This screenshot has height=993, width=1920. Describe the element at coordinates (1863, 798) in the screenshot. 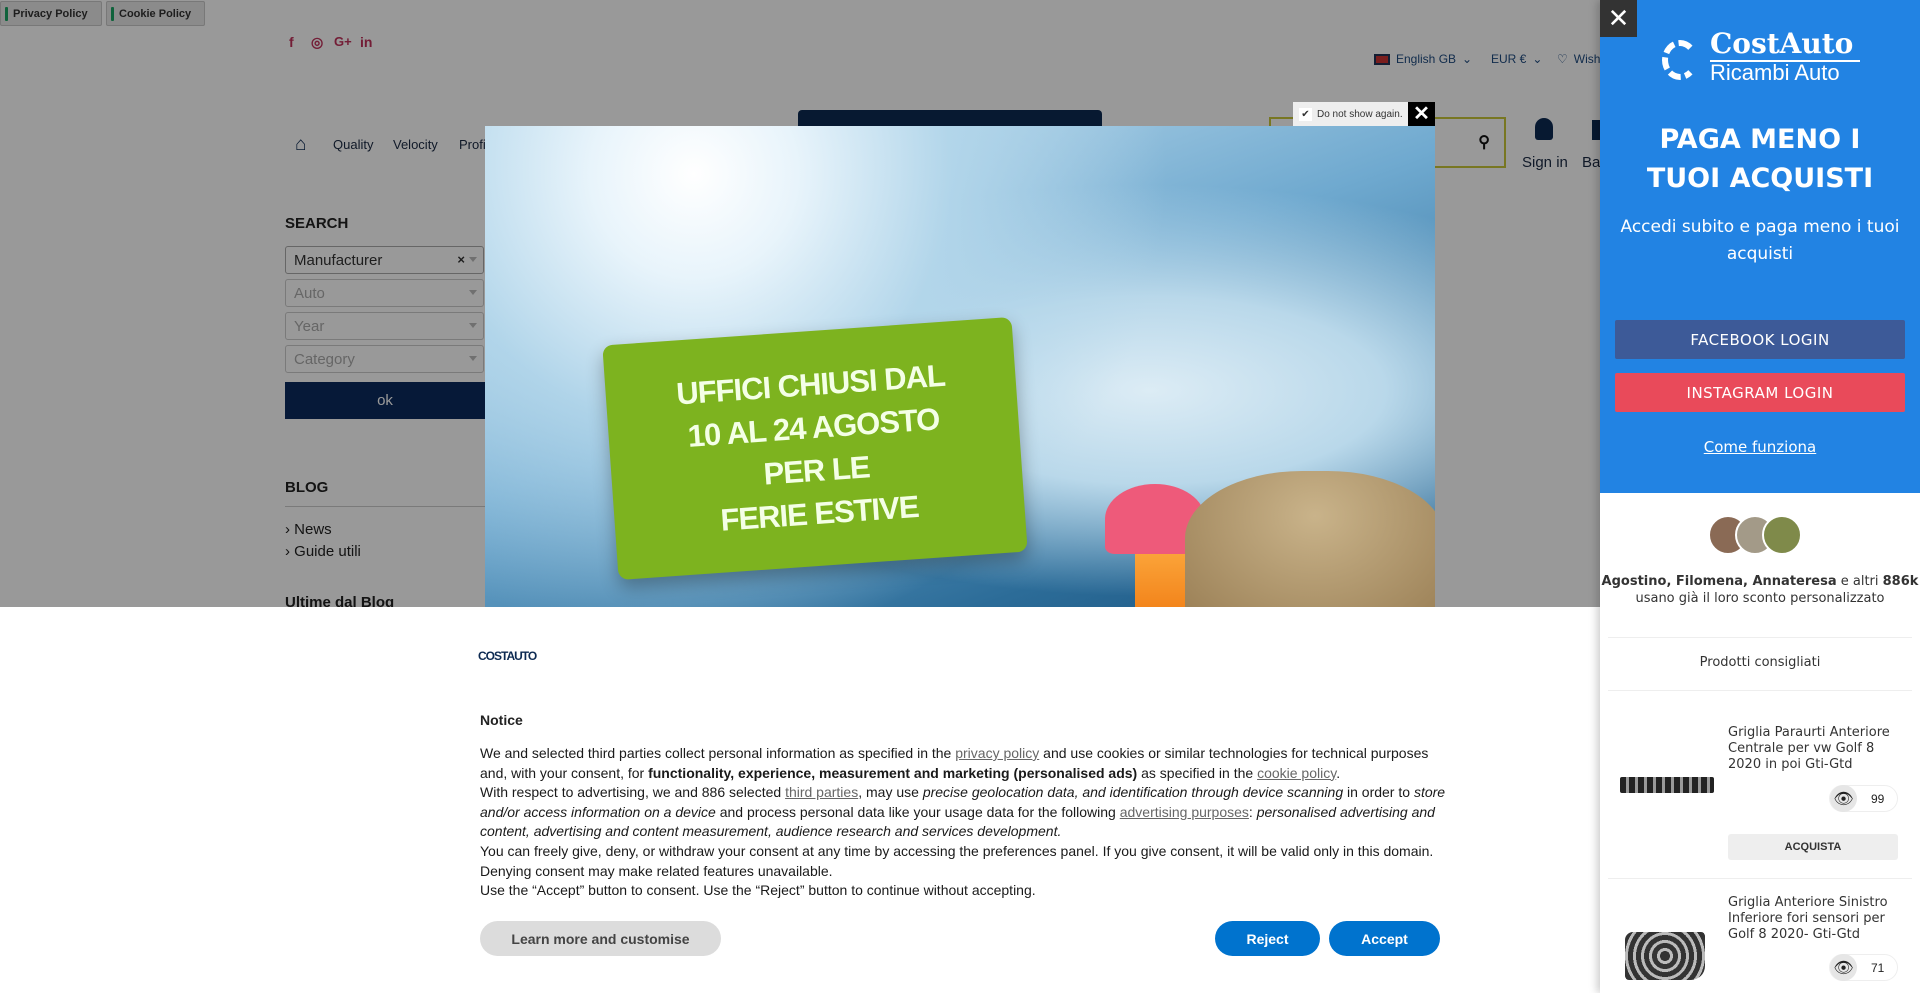

I see `views-badge: 👁 99` at that location.